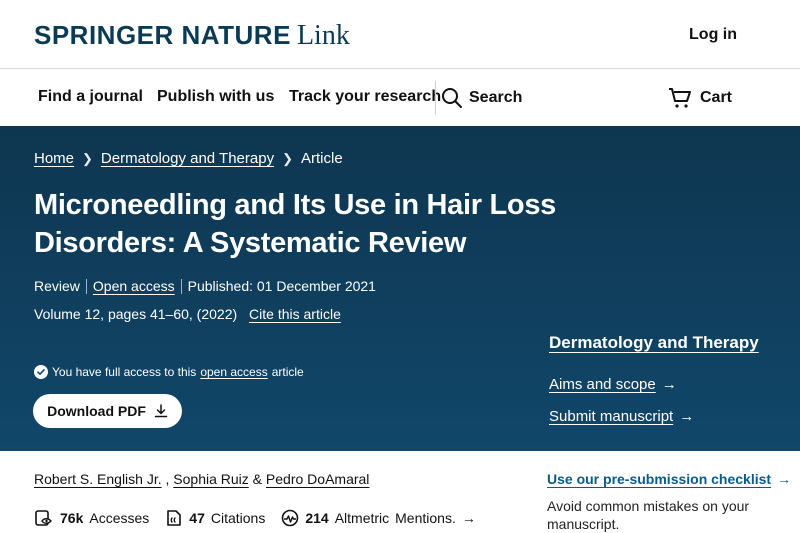 The image size is (800, 533). I want to click on altmetric-label: Altmetric, so click(362, 518).